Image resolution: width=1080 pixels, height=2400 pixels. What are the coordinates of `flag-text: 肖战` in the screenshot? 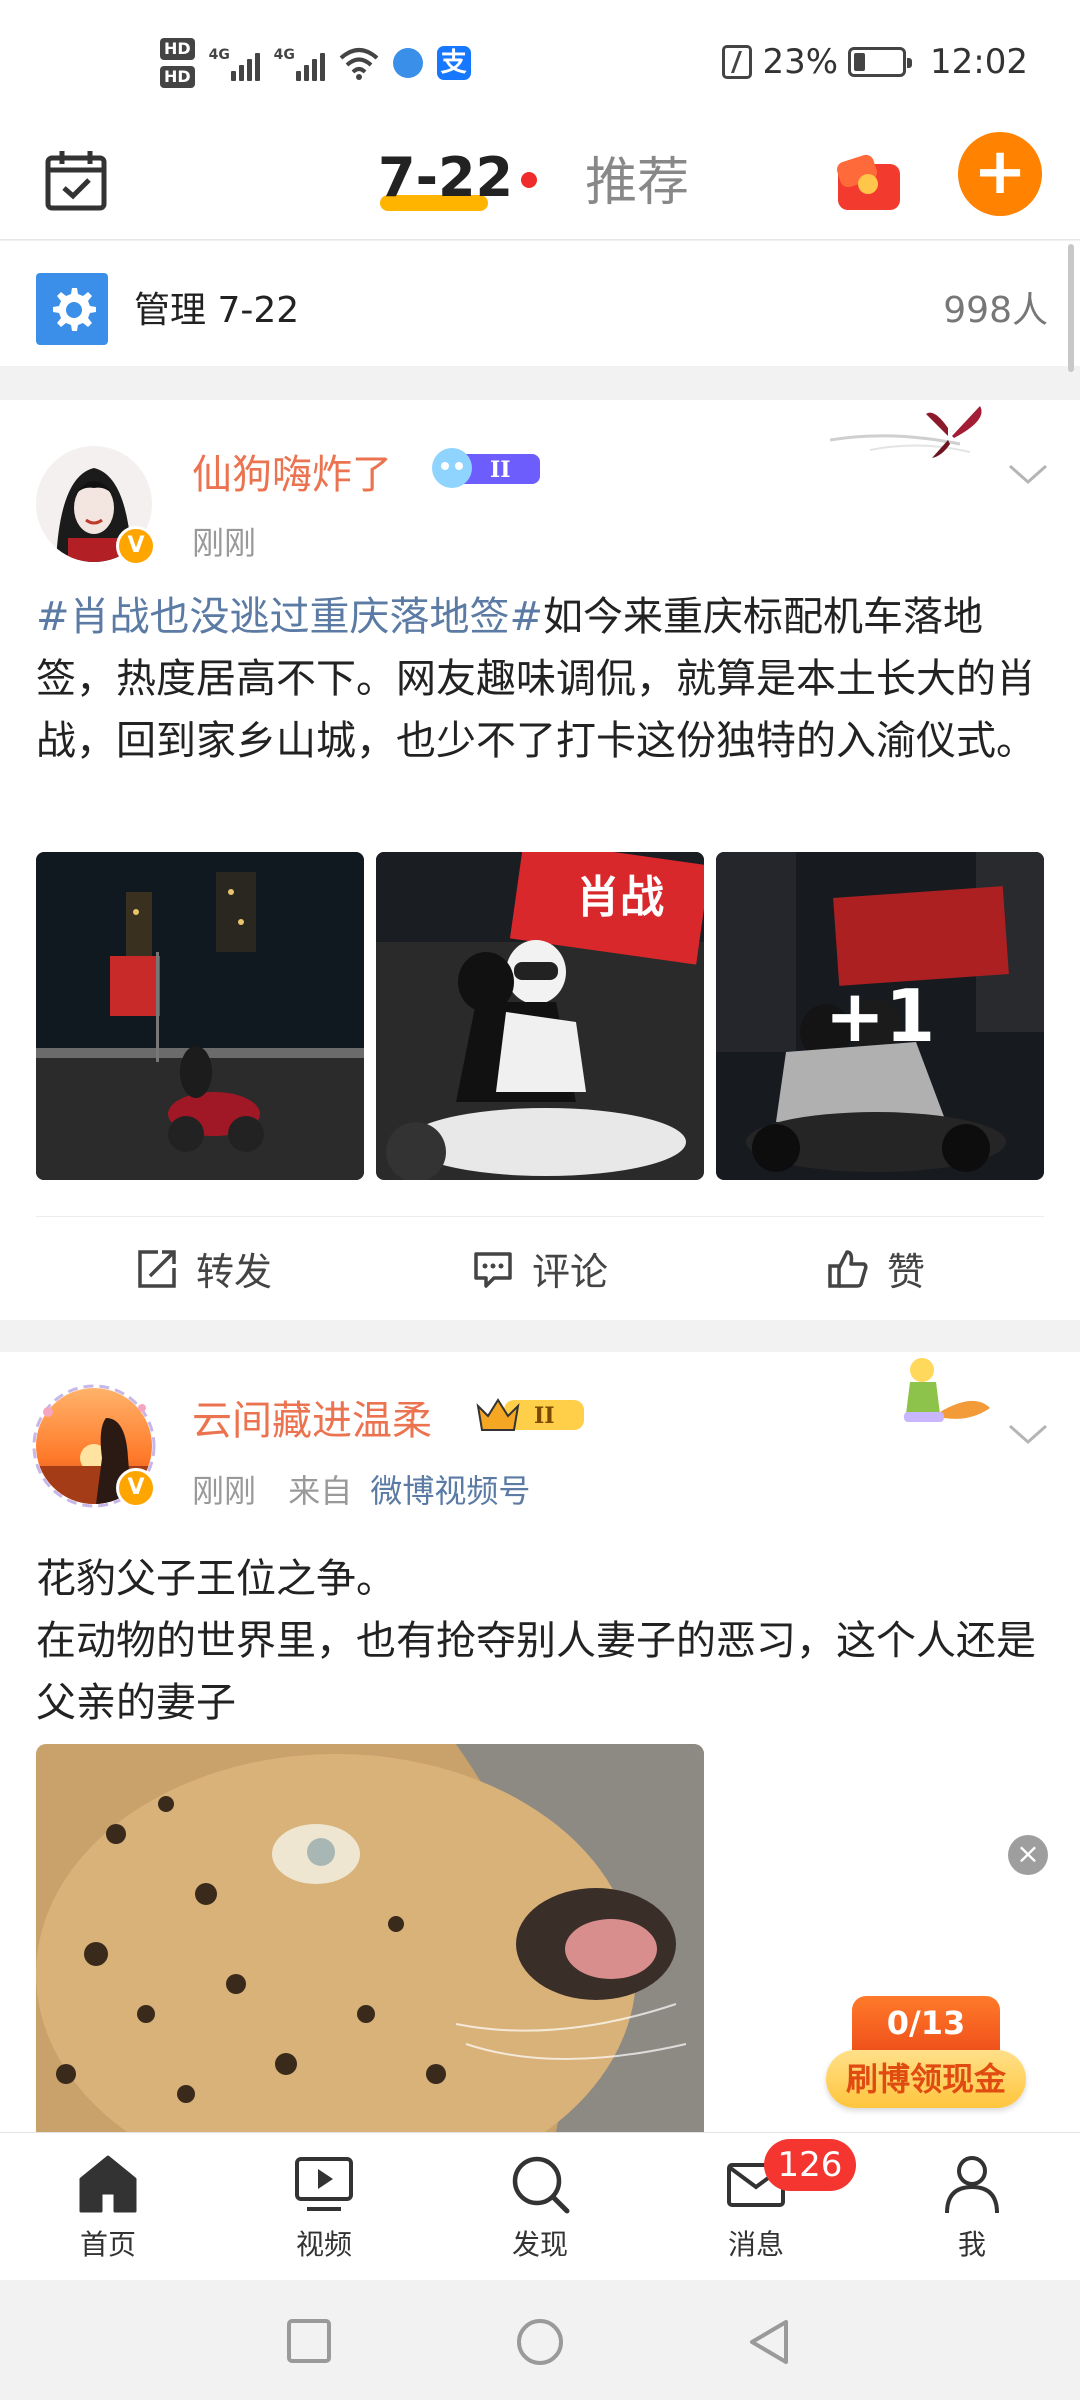 It's located at (620, 897).